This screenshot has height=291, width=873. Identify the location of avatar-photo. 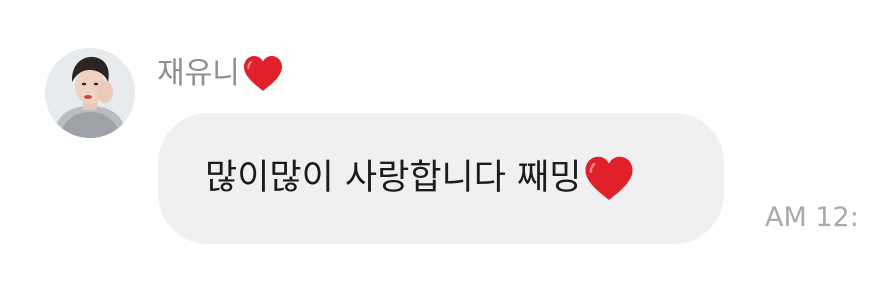
(90, 93).